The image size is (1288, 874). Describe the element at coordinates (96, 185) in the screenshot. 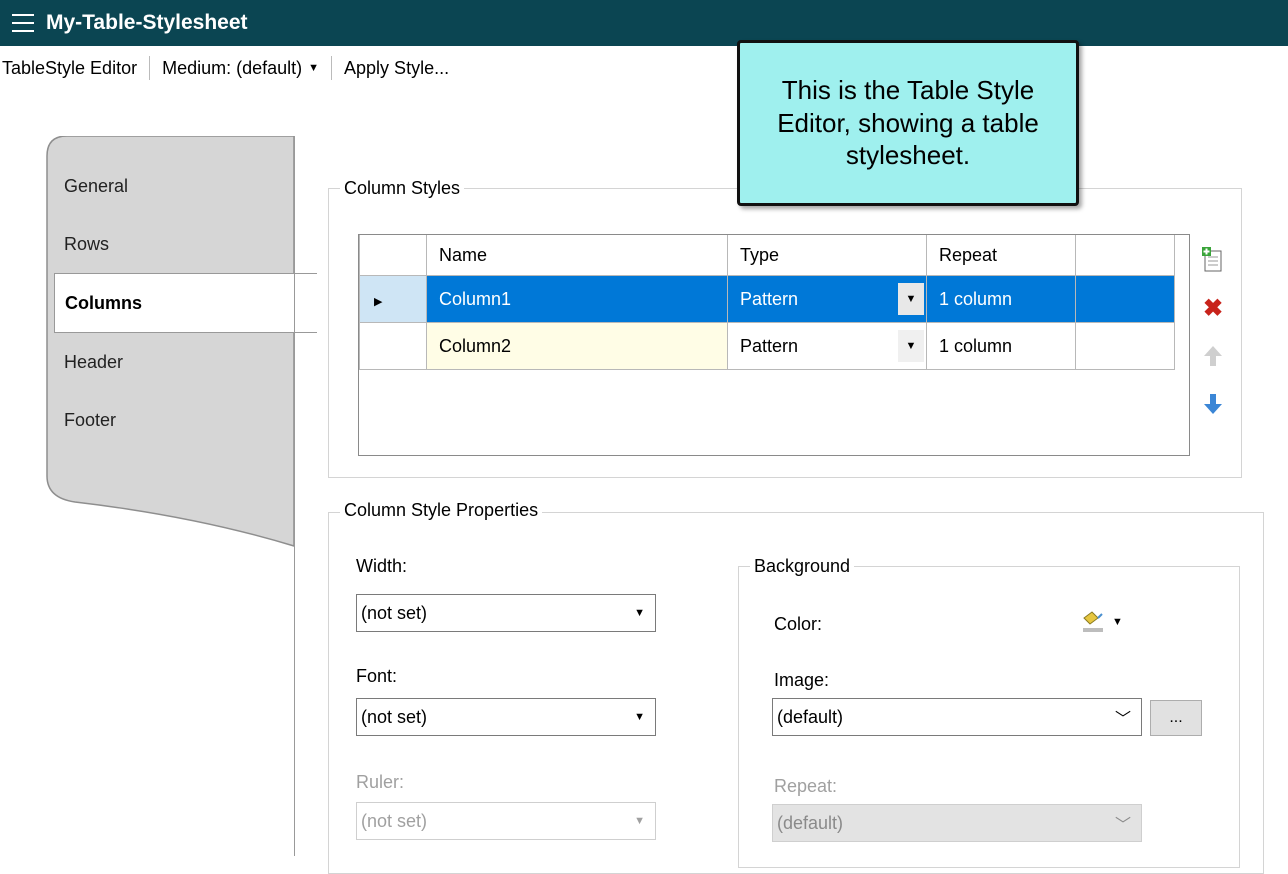

I see `tab-label: General` at that location.